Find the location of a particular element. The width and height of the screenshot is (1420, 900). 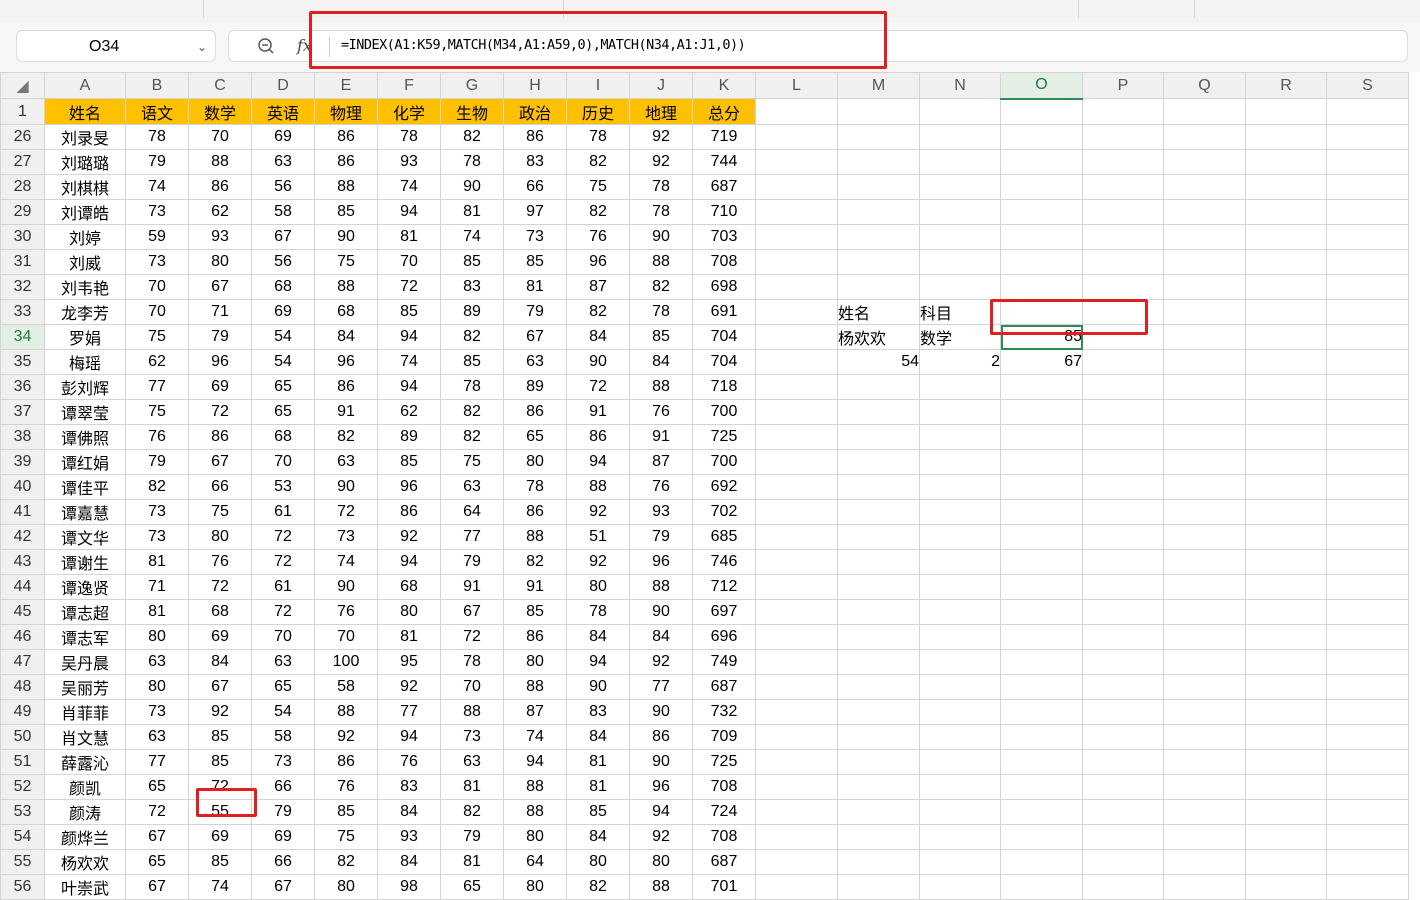

score-cell: 700 is located at coordinates (724, 412).